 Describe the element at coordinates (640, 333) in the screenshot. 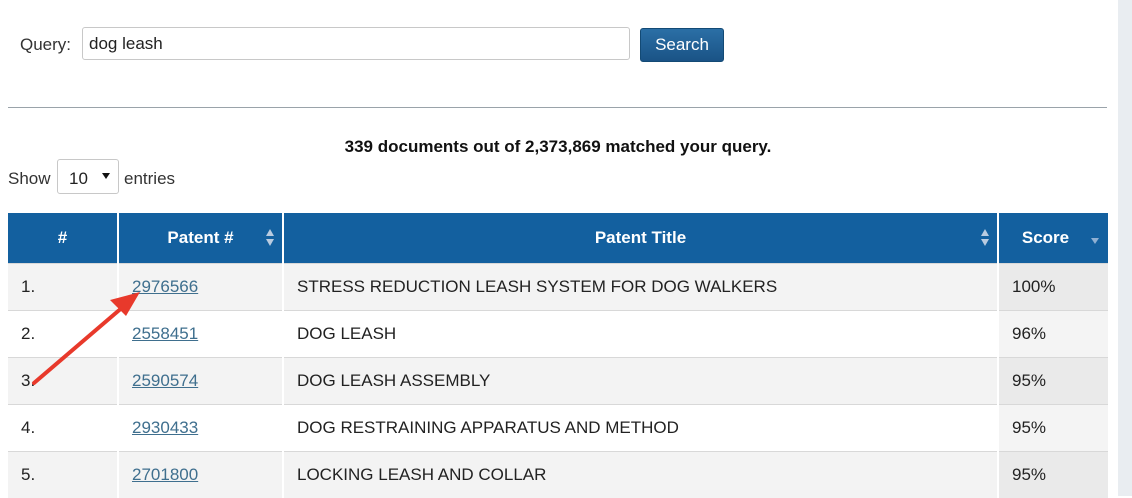

I see `title-cell: DOG LEASH` at that location.